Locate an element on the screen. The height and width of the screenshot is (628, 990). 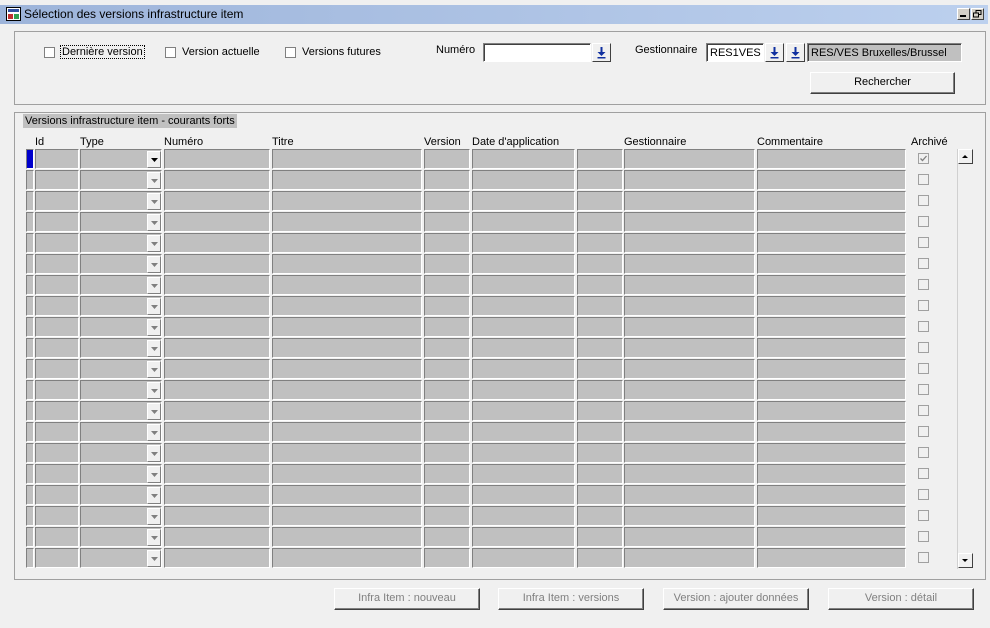
scroll-down-button is located at coordinates (965, 560).